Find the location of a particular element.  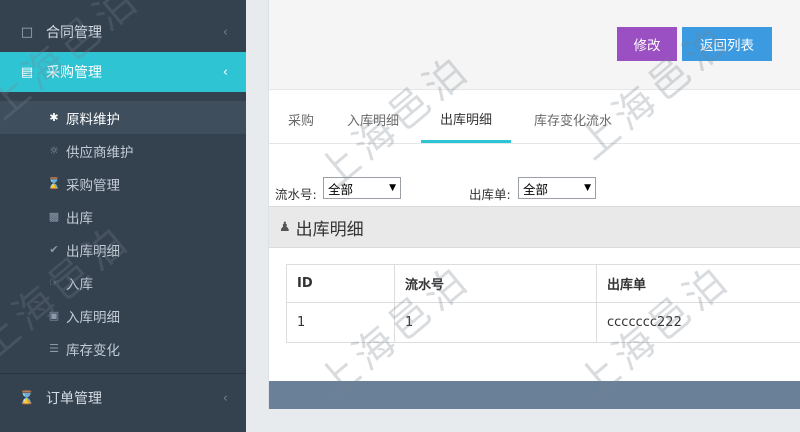

sidebar-divider is located at coordinates (123, 373).